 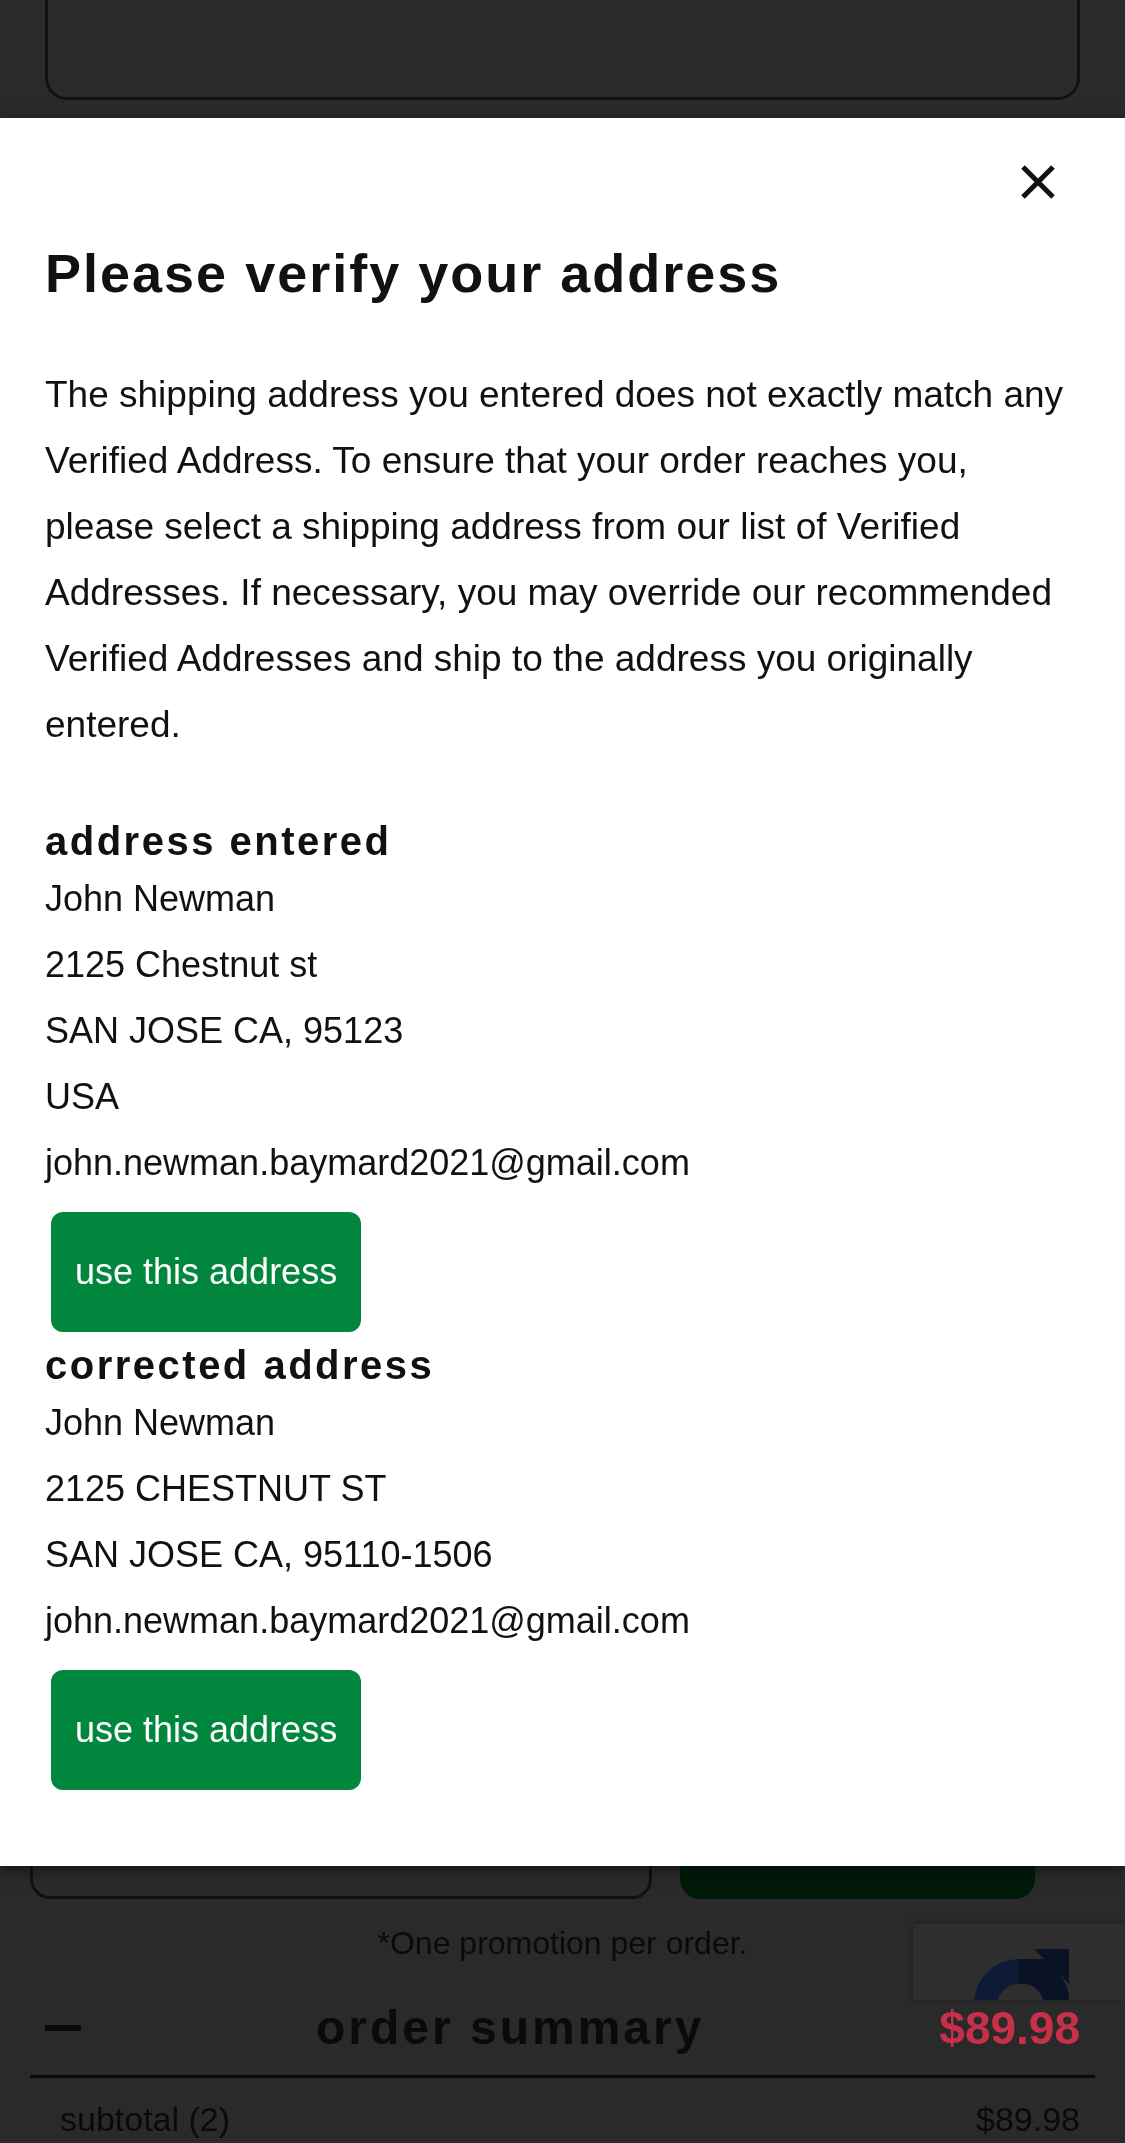 What do you see at coordinates (1009, 2027) in the screenshot?
I see `order-total: $89.98` at bounding box center [1009, 2027].